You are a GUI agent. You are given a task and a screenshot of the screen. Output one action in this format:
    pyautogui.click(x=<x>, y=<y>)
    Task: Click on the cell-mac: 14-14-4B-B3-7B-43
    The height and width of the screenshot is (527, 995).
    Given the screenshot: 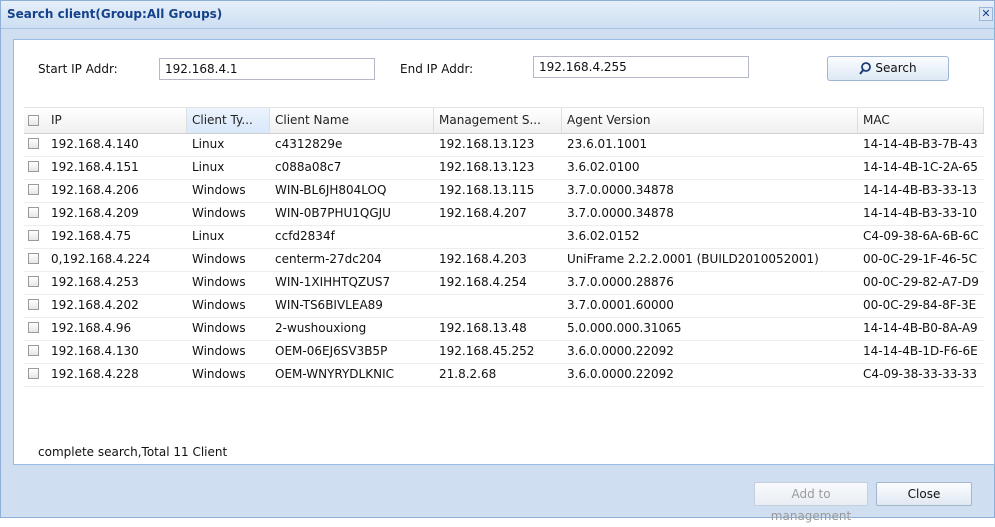 What is the action you would take?
    pyautogui.click(x=920, y=144)
    